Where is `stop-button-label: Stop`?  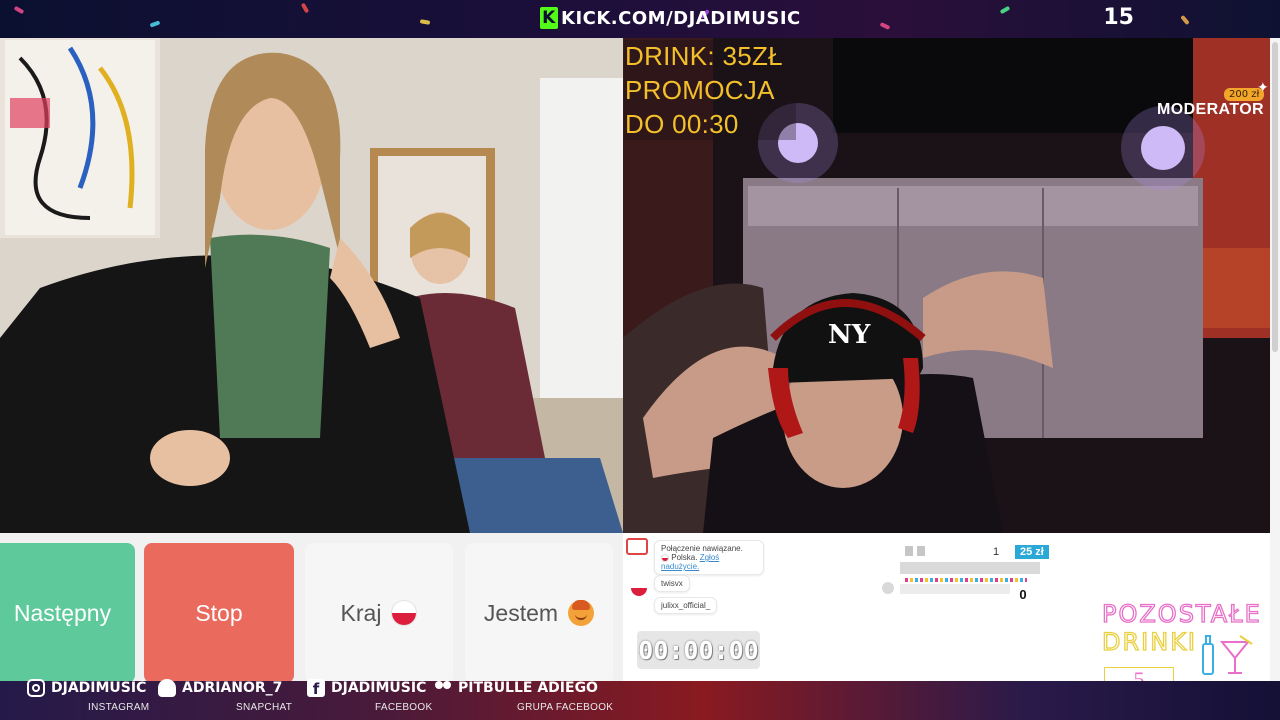 stop-button-label: Stop is located at coordinates (219, 612).